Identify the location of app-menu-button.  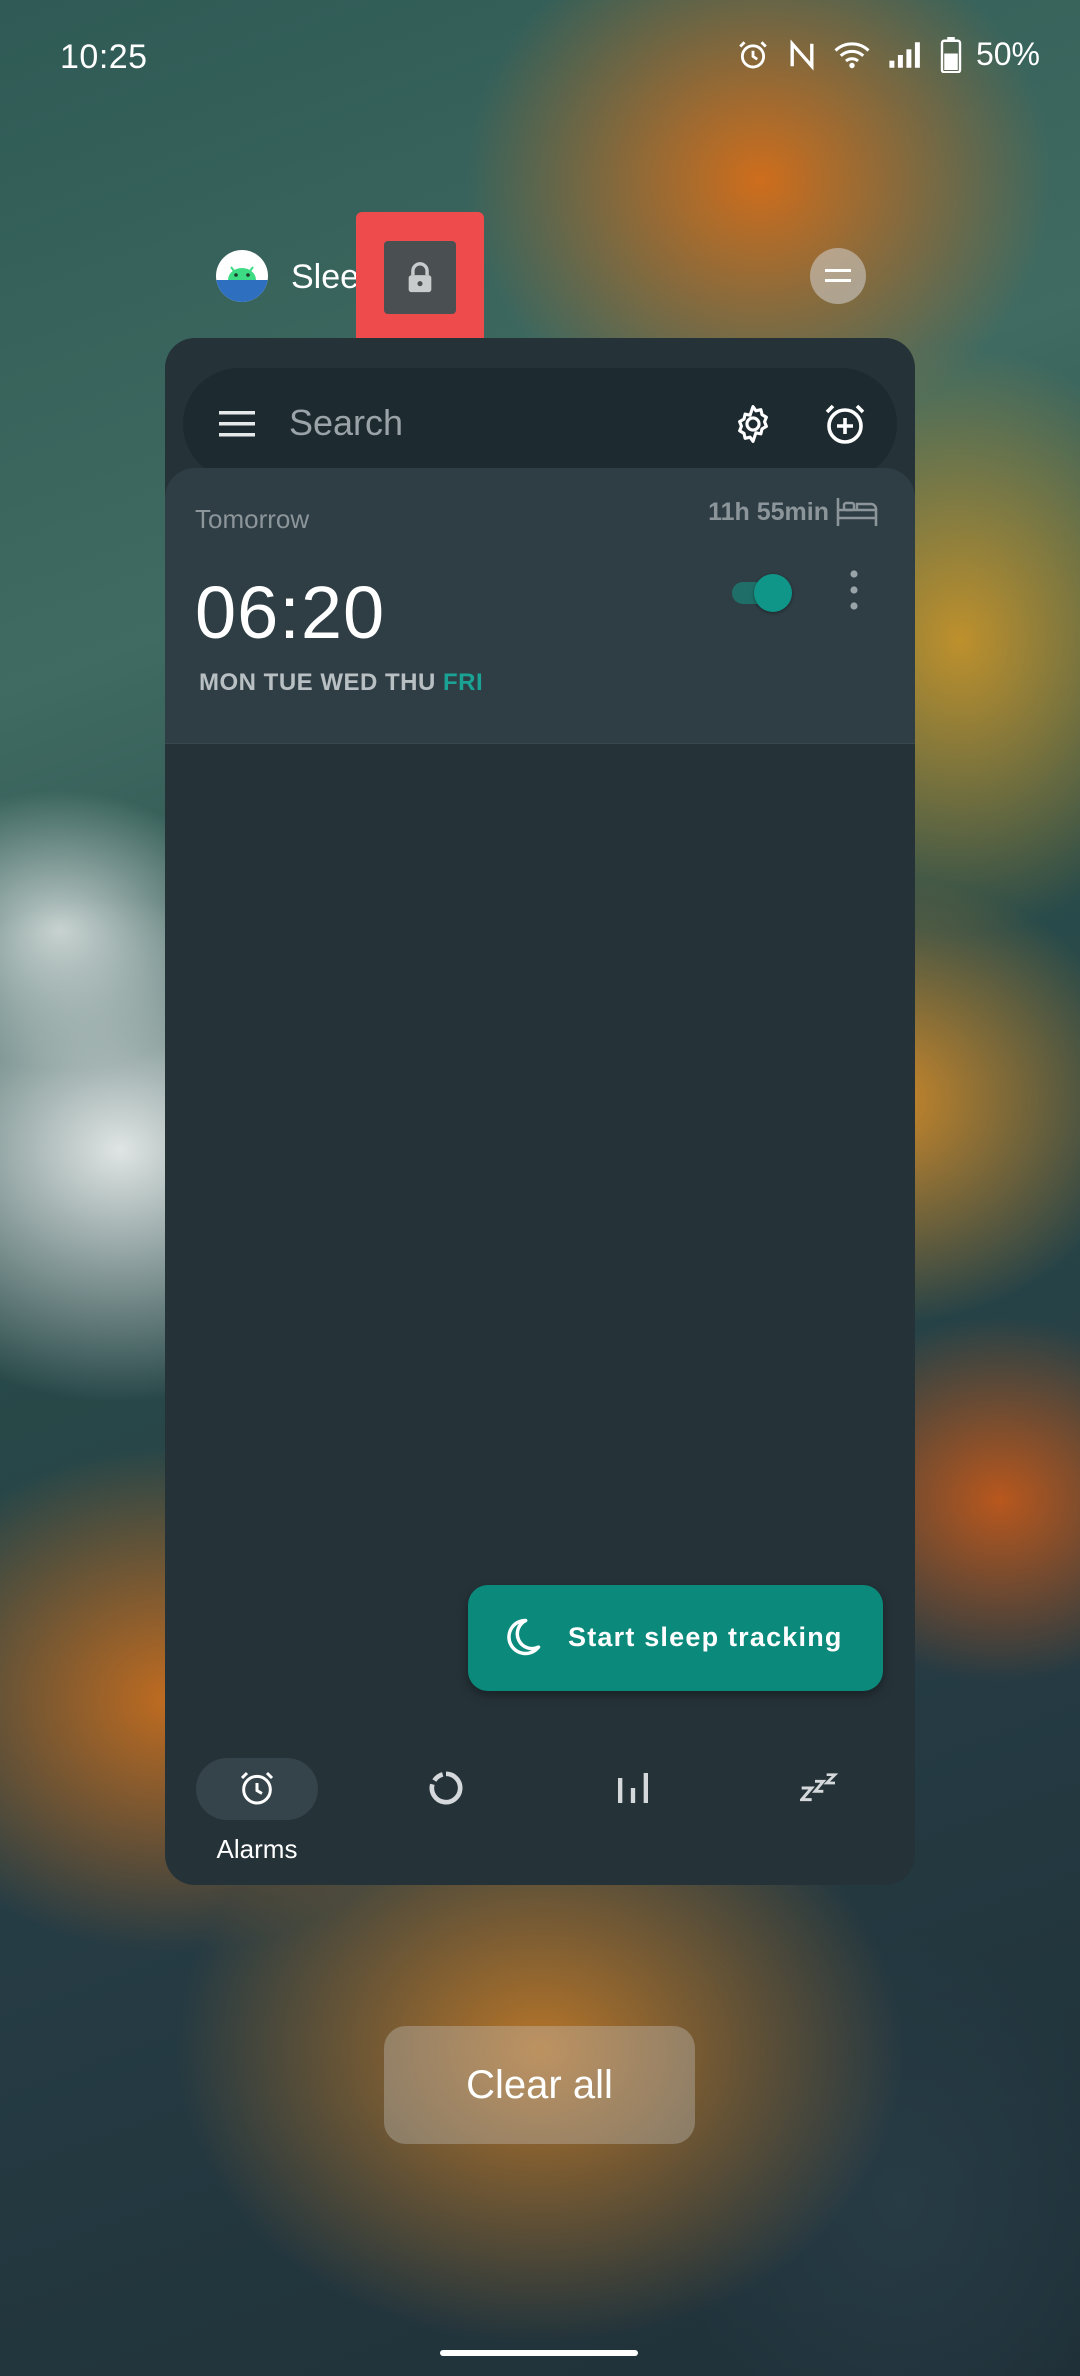
(838, 276).